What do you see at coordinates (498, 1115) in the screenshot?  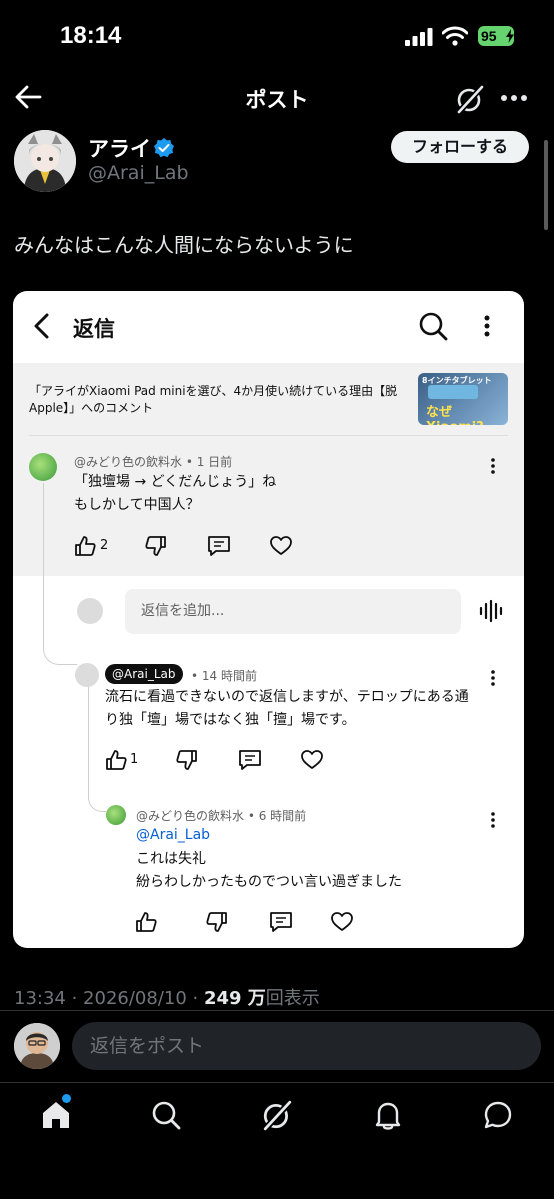 I see `nav-messages-icon` at bounding box center [498, 1115].